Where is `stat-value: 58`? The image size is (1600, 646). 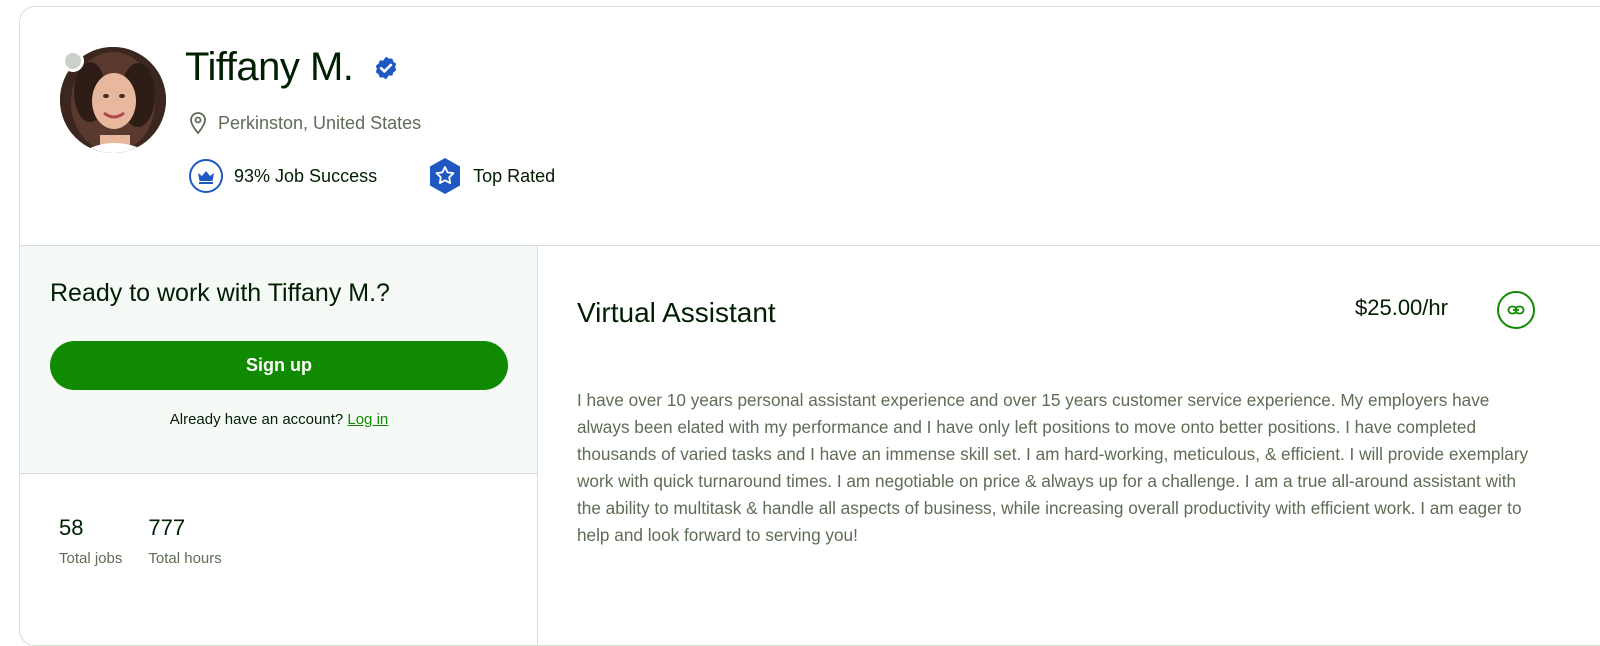 stat-value: 58 is located at coordinates (71, 527).